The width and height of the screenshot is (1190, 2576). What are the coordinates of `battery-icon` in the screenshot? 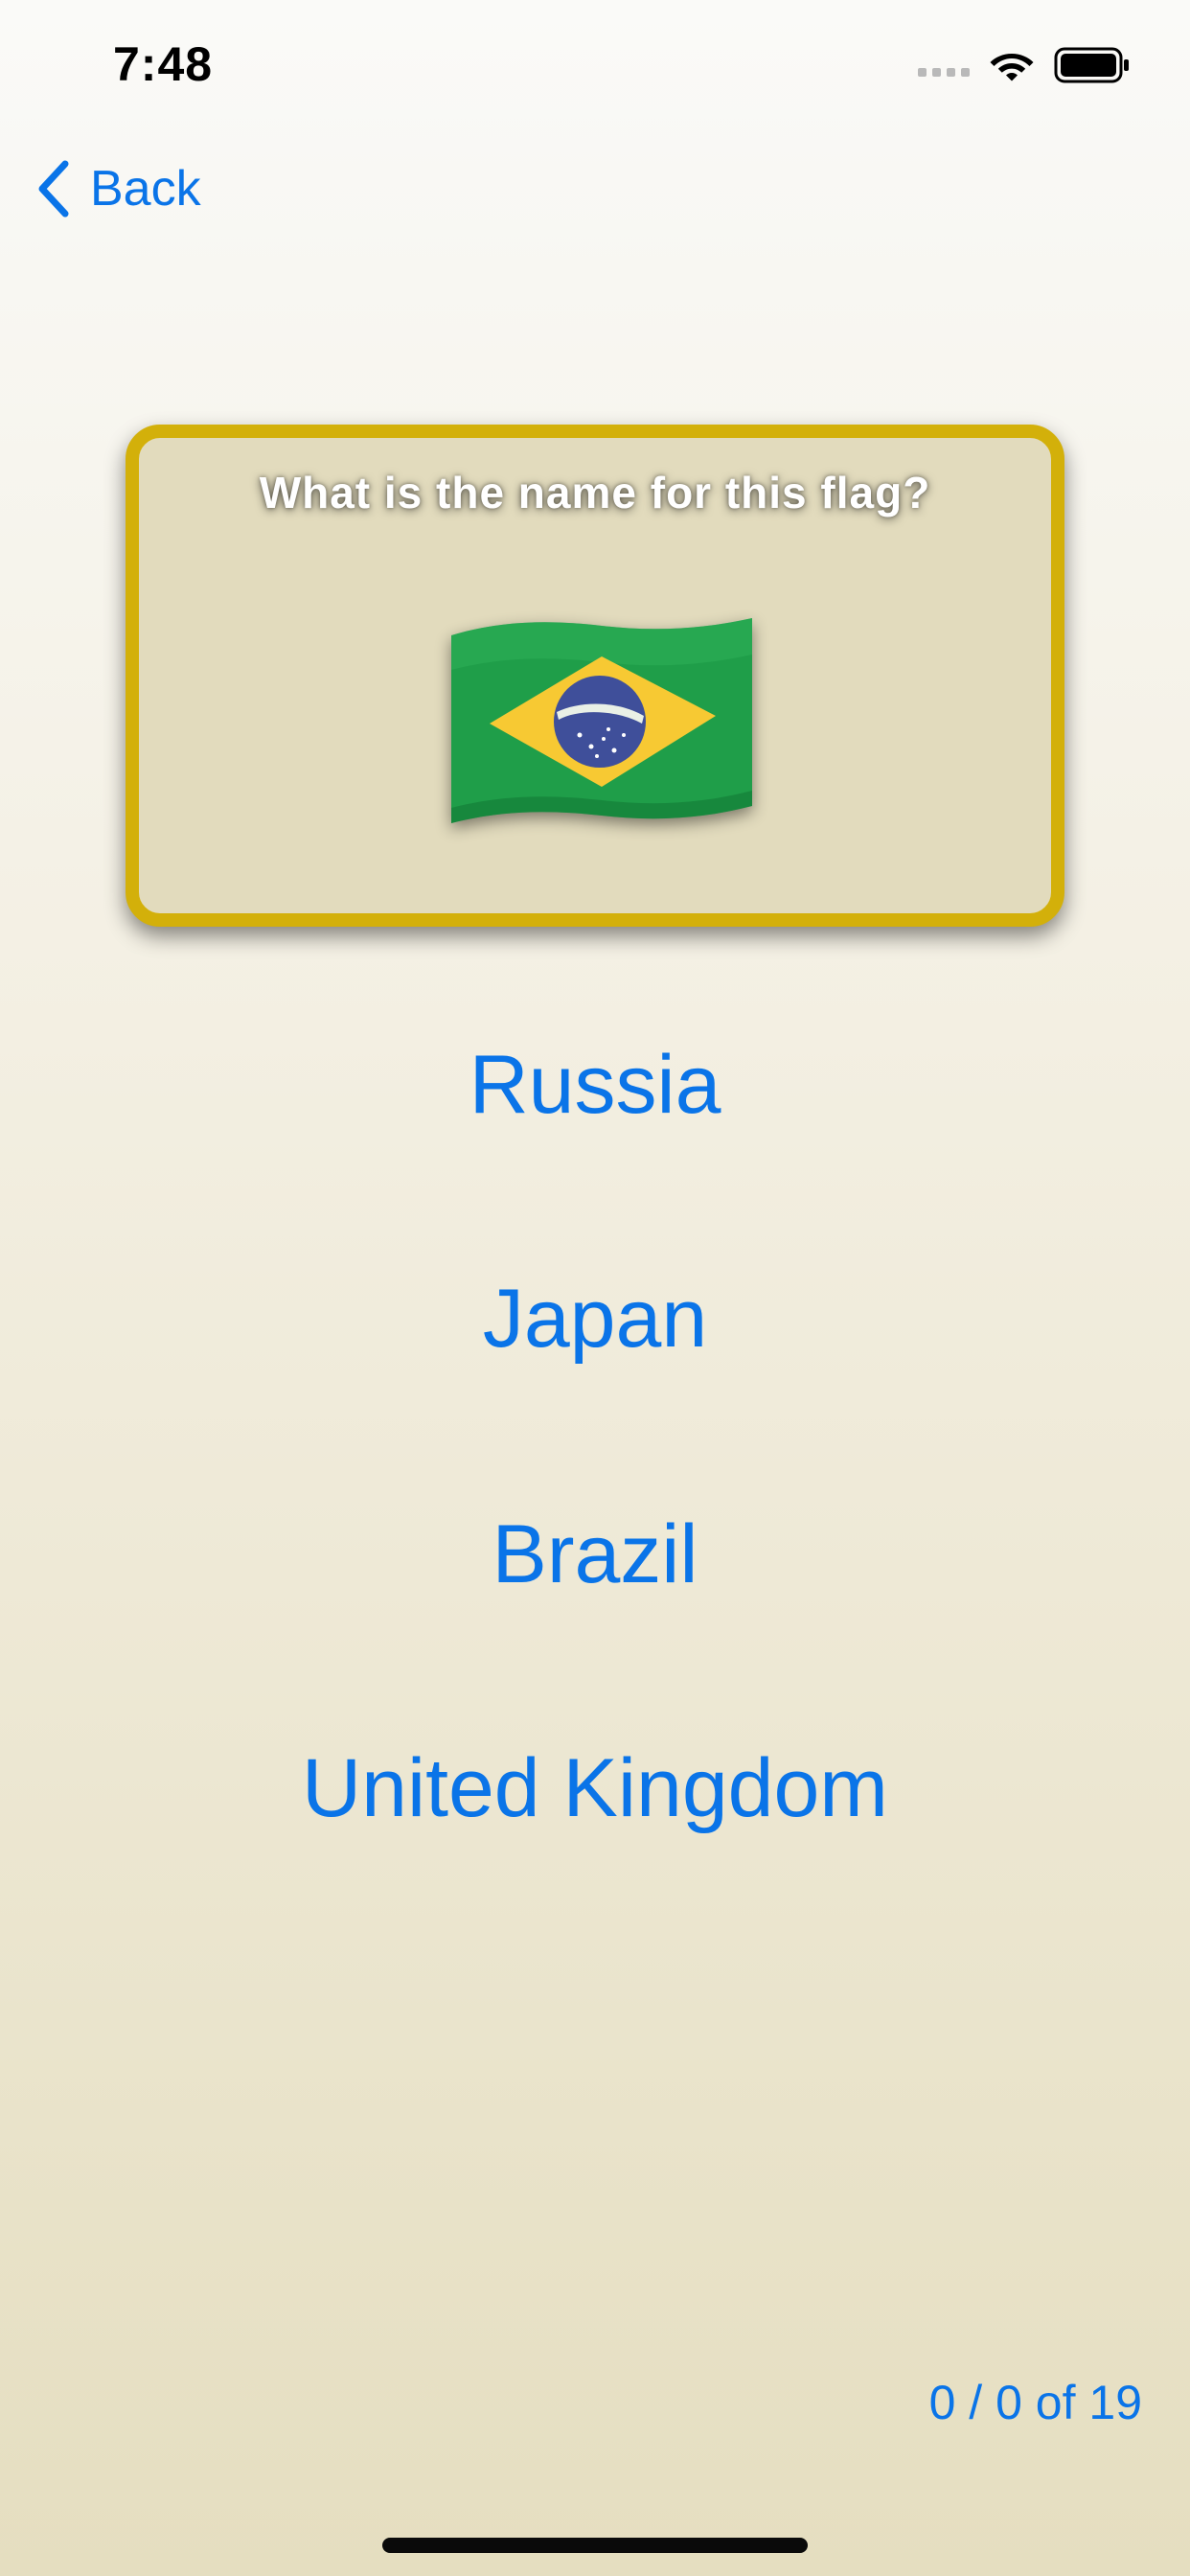 It's located at (1092, 65).